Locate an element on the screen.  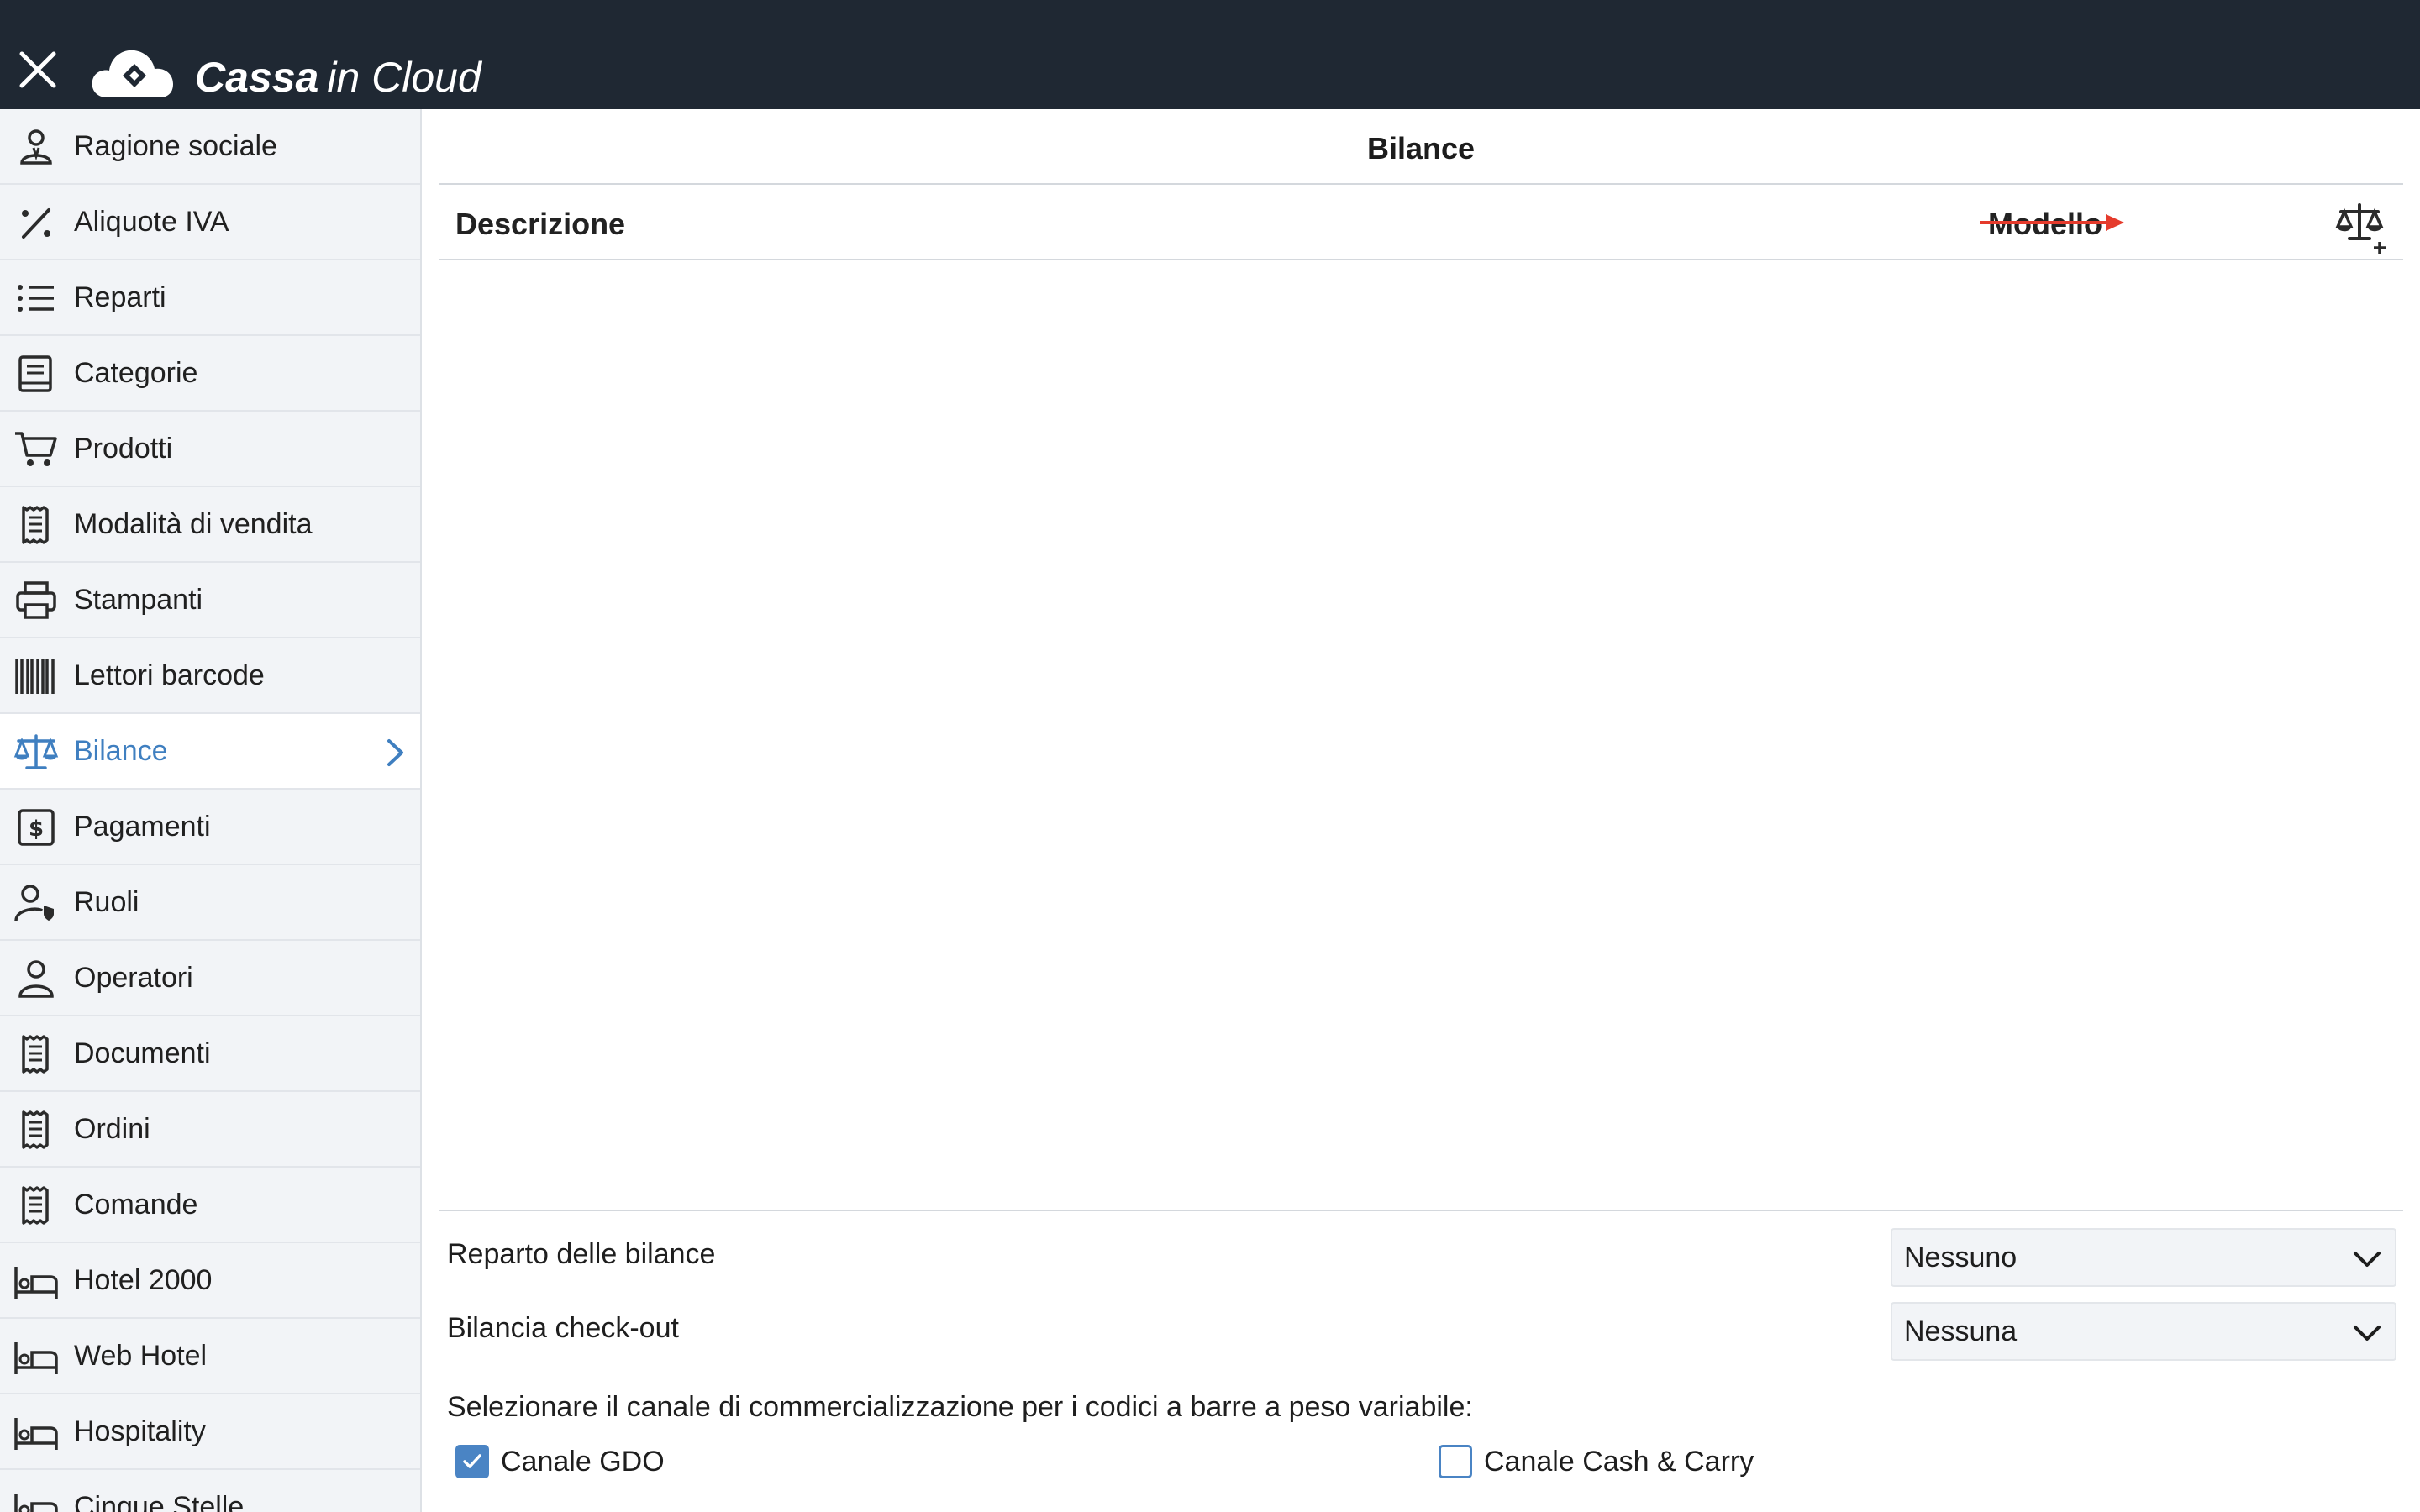
sidebar-item-label: Reparti is located at coordinates (120, 297).